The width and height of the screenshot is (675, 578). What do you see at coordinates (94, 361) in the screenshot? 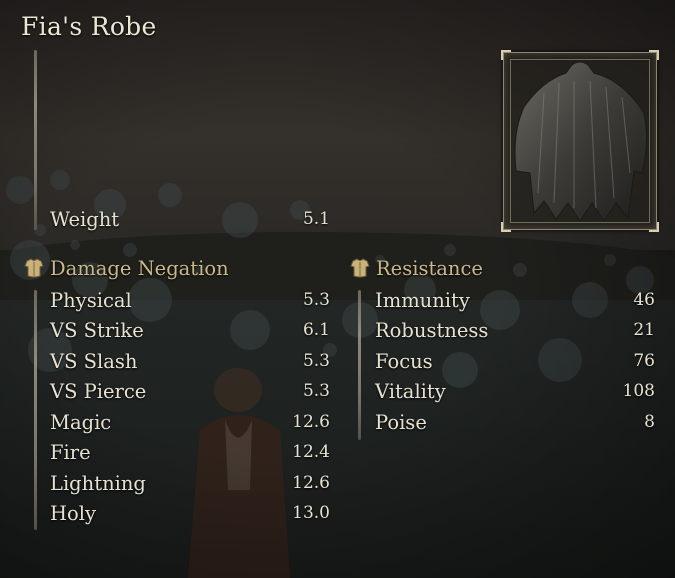
I see `stat-label: VS Slash` at bounding box center [94, 361].